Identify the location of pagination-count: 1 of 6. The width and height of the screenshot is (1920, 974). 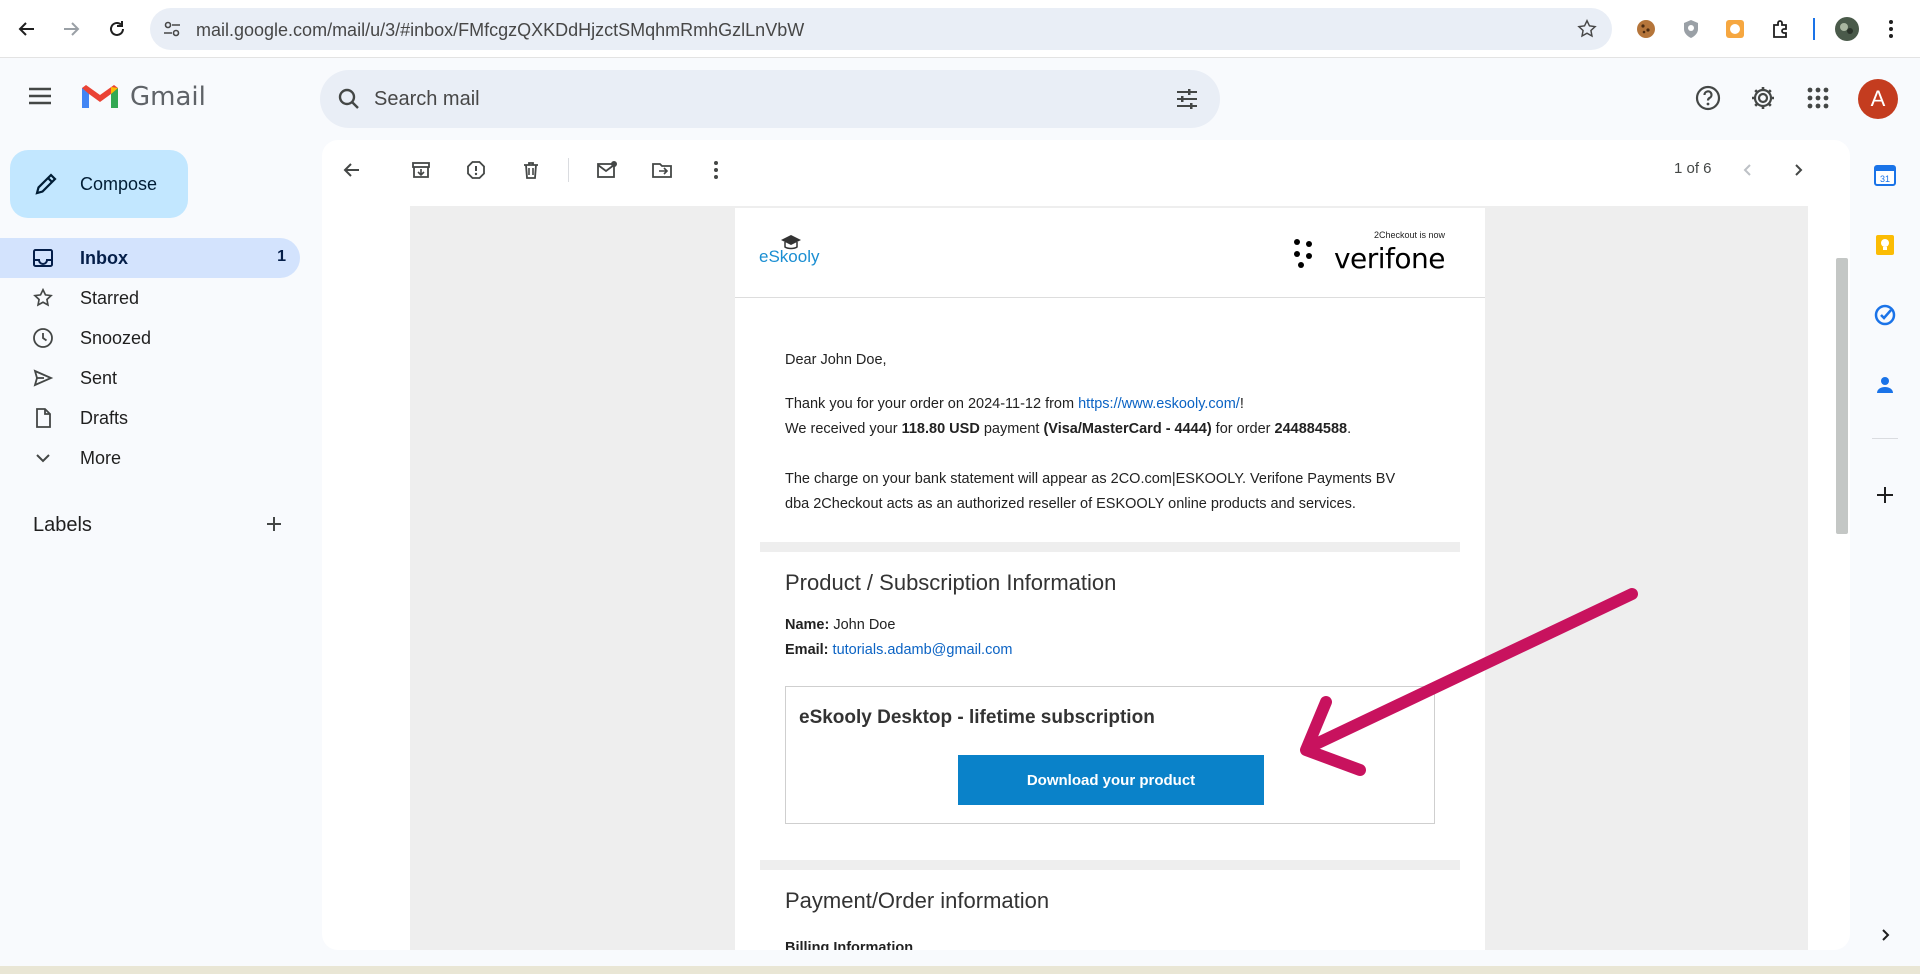
(1693, 168).